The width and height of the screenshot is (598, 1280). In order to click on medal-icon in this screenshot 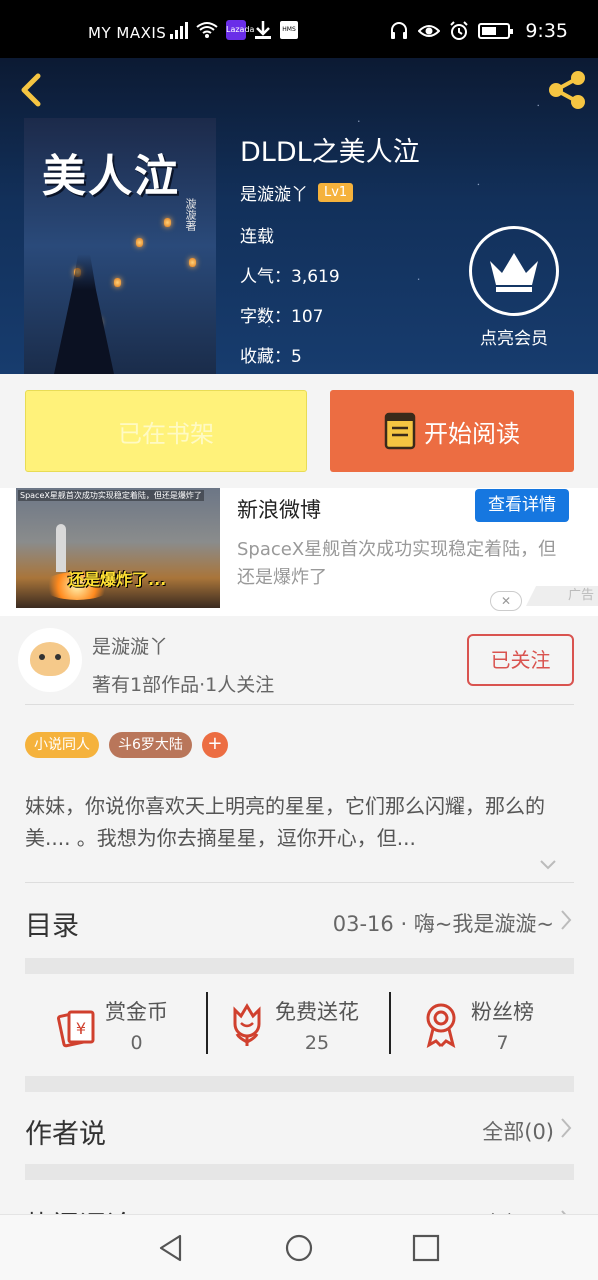, I will do `click(441, 1025)`.